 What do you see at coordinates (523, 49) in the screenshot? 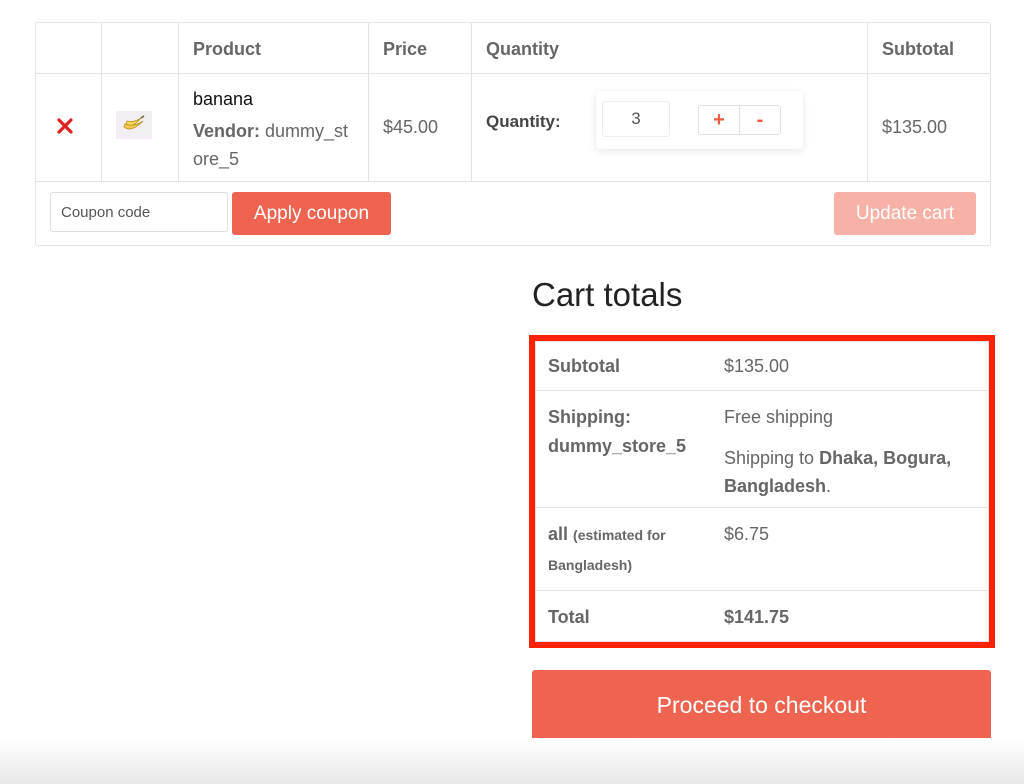
I see `header-quantity: Quantity` at bounding box center [523, 49].